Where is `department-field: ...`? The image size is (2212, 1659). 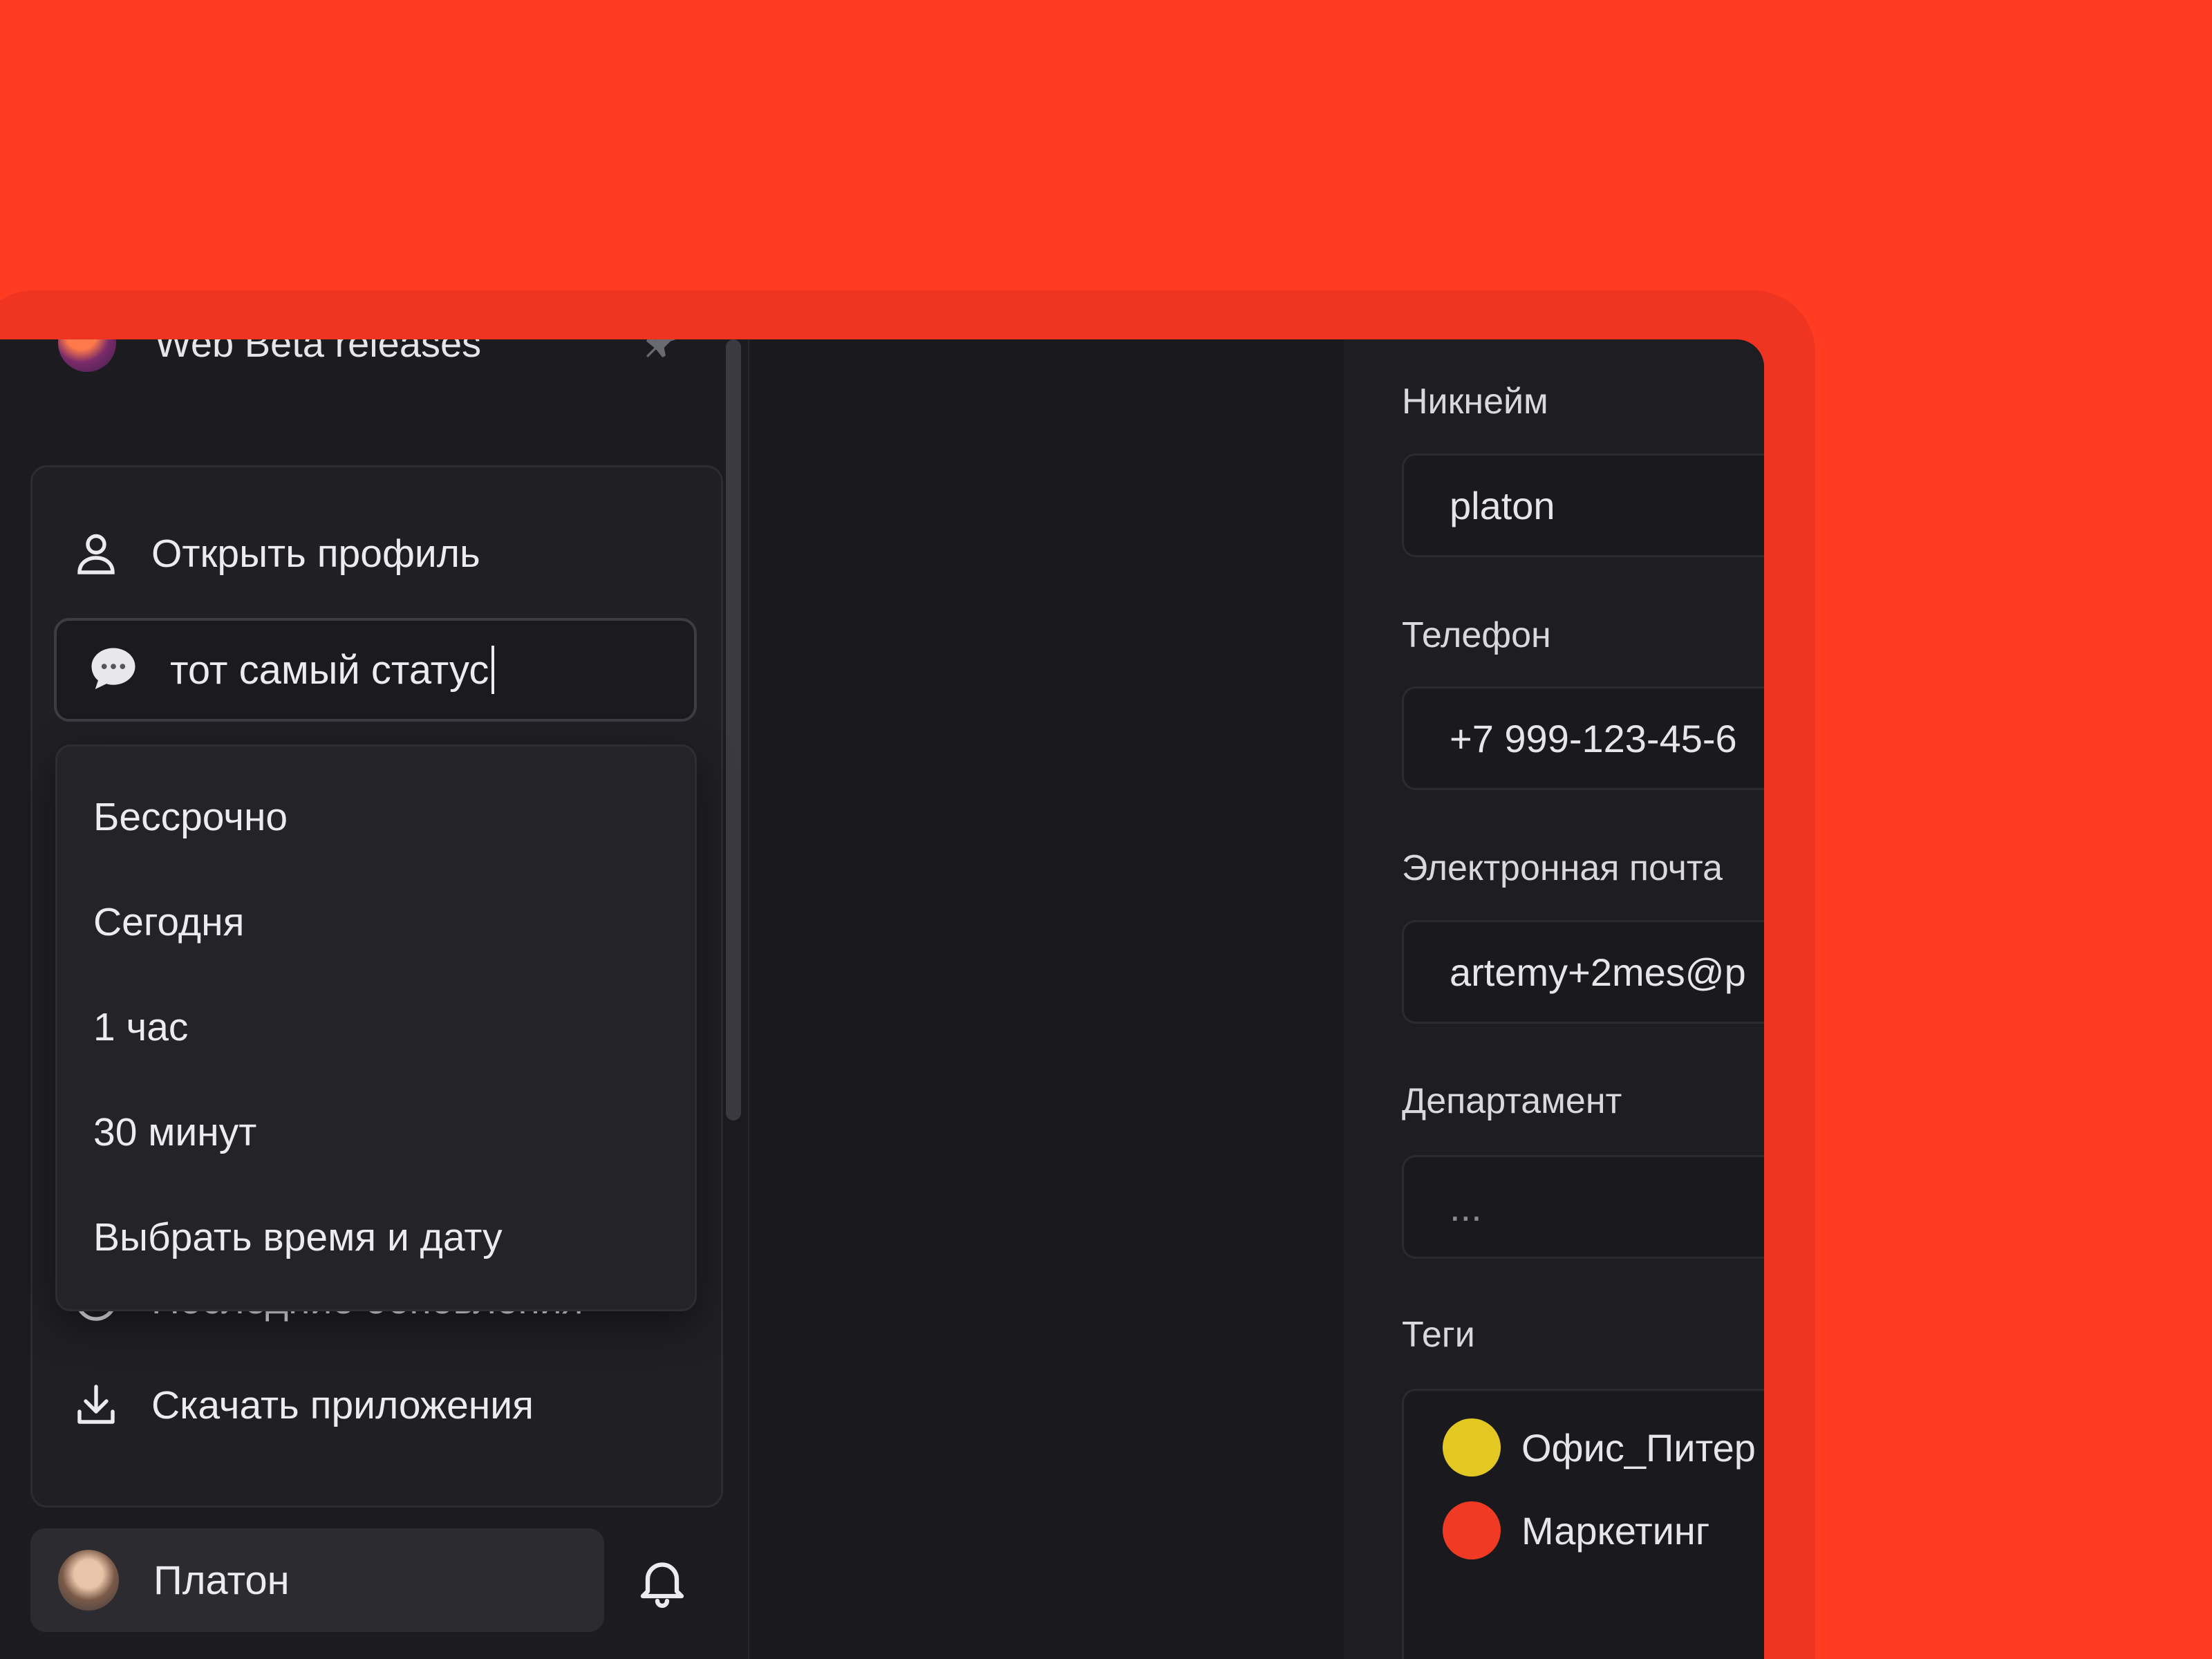 department-field: ... is located at coordinates (1583, 1207).